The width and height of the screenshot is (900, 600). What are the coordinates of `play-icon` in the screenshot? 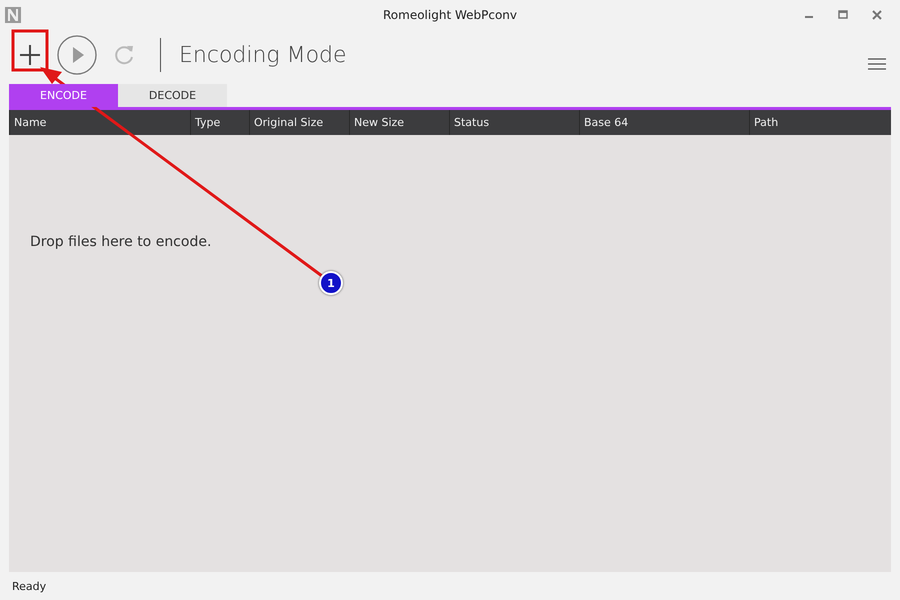 It's located at (77, 55).